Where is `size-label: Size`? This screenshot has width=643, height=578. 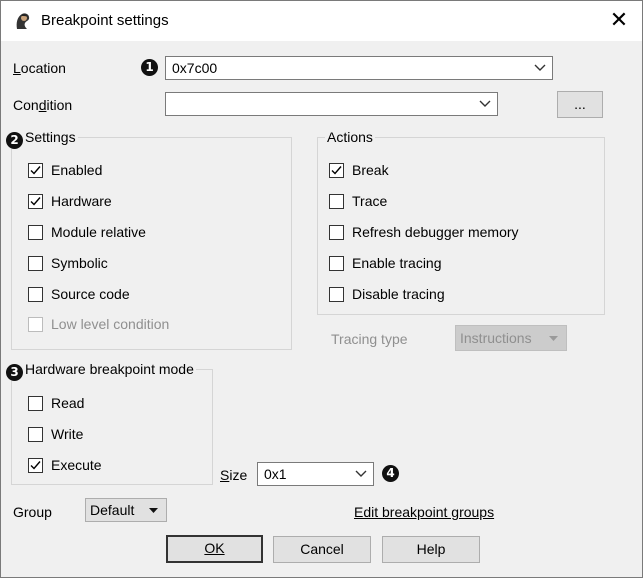
size-label: Size is located at coordinates (234, 475).